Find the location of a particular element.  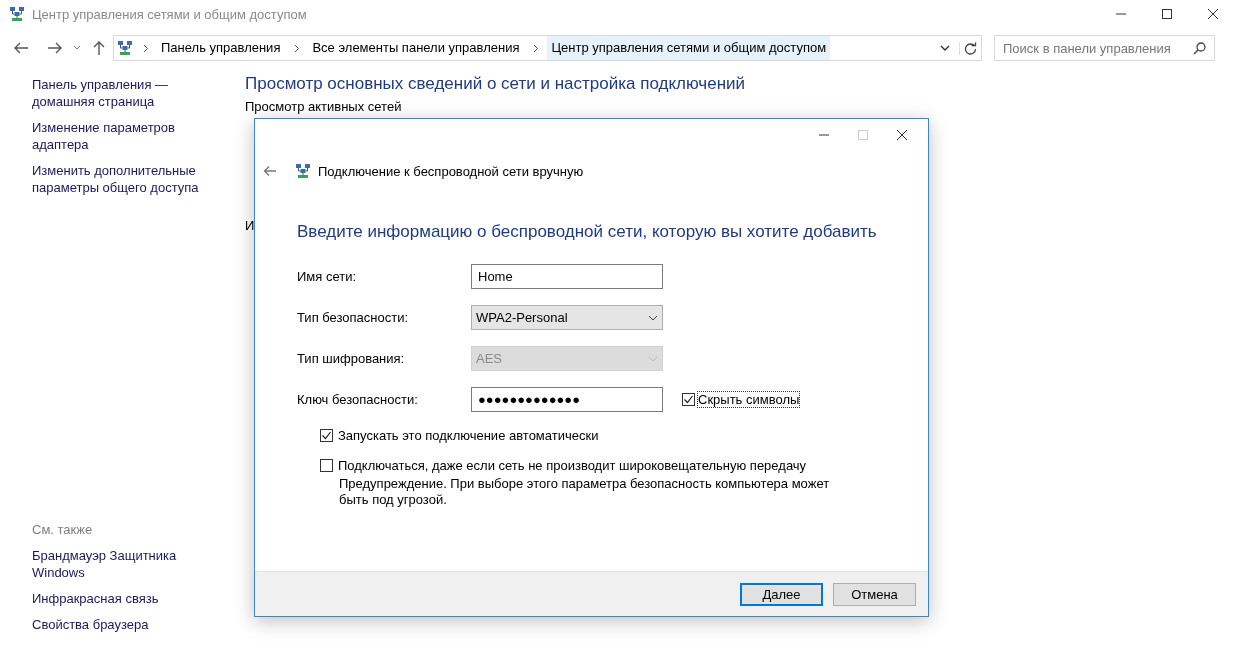

section-label: Просмотр активных сетей is located at coordinates (324, 106).